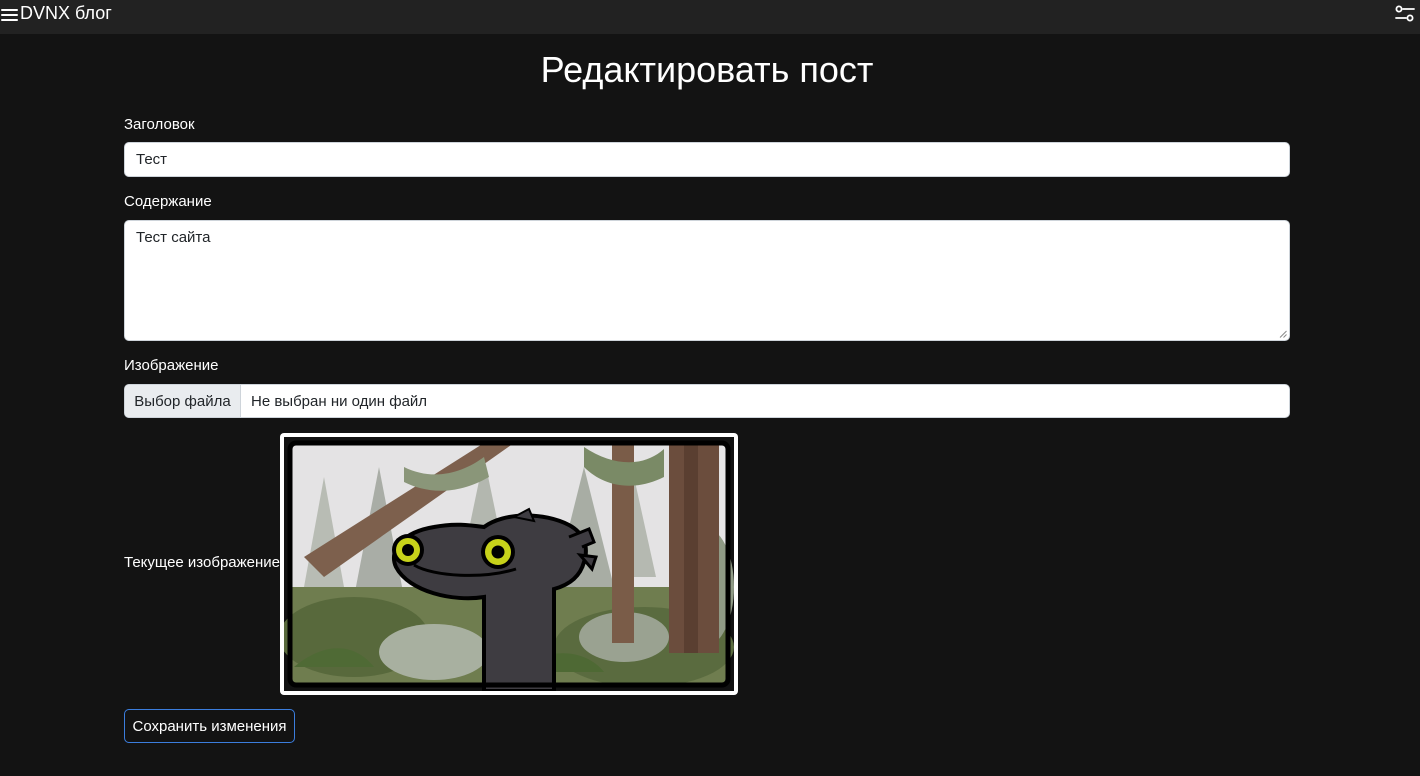 The height and width of the screenshot is (776, 1420). Describe the element at coordinates (159, 124) in the screenshot. I see `title-label: Заголовок` at that location.